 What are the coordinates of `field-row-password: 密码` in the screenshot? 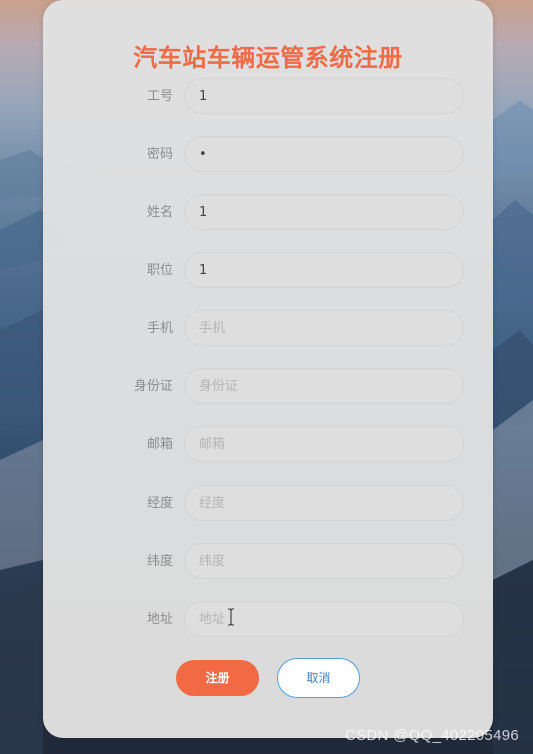 It's located at (268, 155).